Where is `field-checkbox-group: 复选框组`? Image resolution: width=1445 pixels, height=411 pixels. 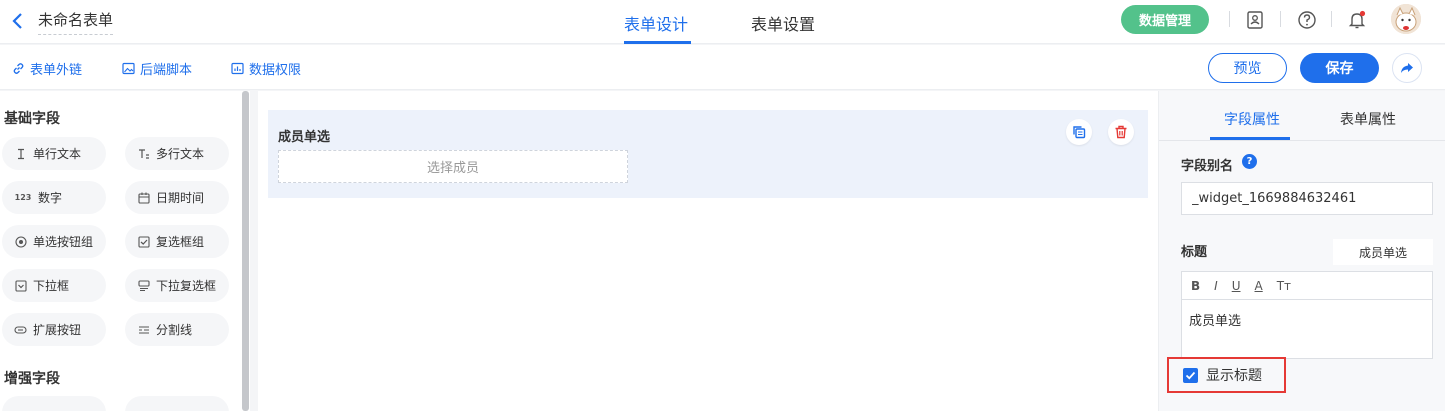 field-checkbox-group: 复选框组 is located at coordinates (177, 241).